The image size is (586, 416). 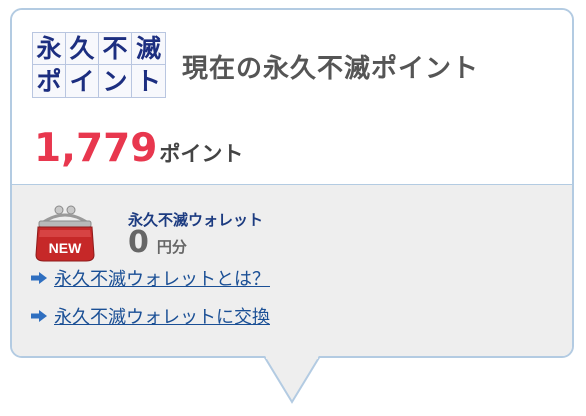 I want to click on about-wallet-link-row: 永久不滅ウォレットとは？, so click(x=150, y=278).